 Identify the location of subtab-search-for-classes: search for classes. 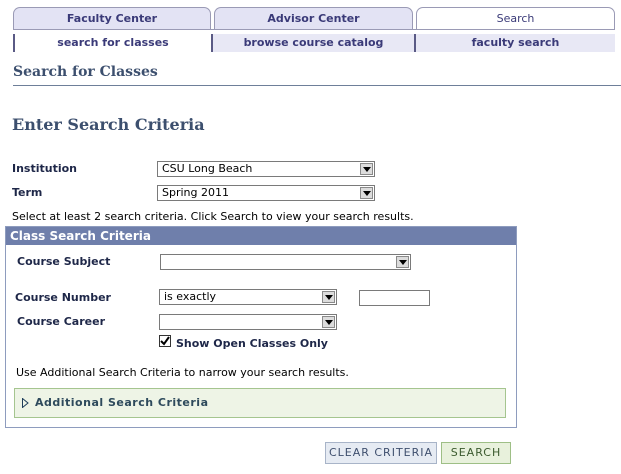
(113, 43).